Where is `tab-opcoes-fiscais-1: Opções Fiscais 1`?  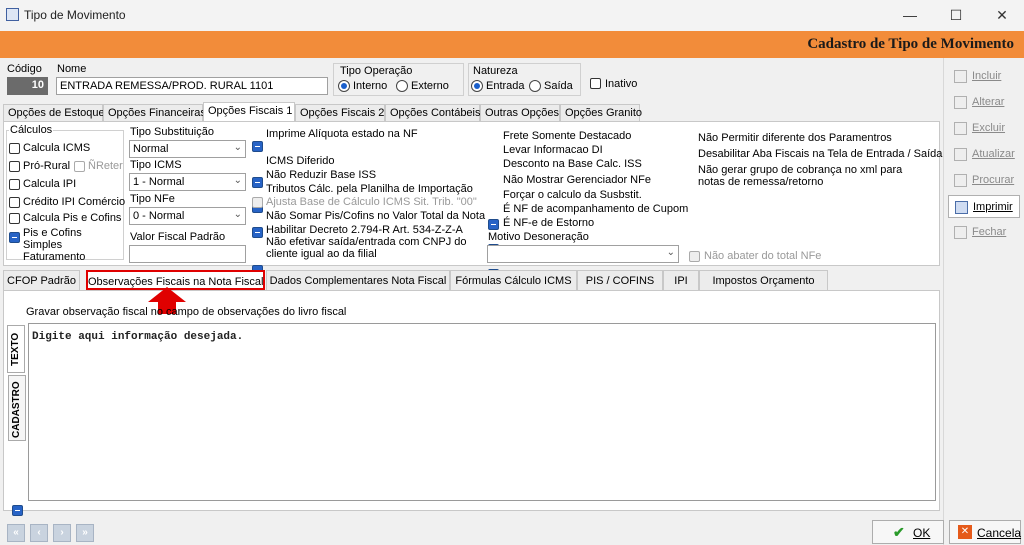 tab-opcoes-fiscais-1: Opções Fiscais 1 is located at coordinates (249, 111).